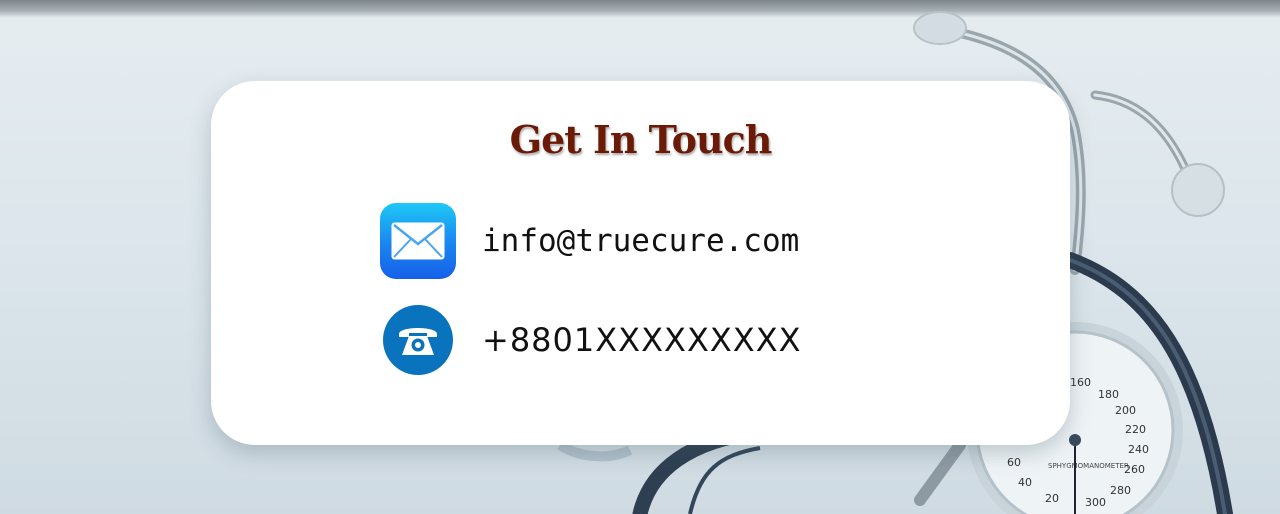  What do you see at coordinates (640, 241) in the screenshot?
I see `email-link: info@truecure.com` at bounding box center [640, 241].